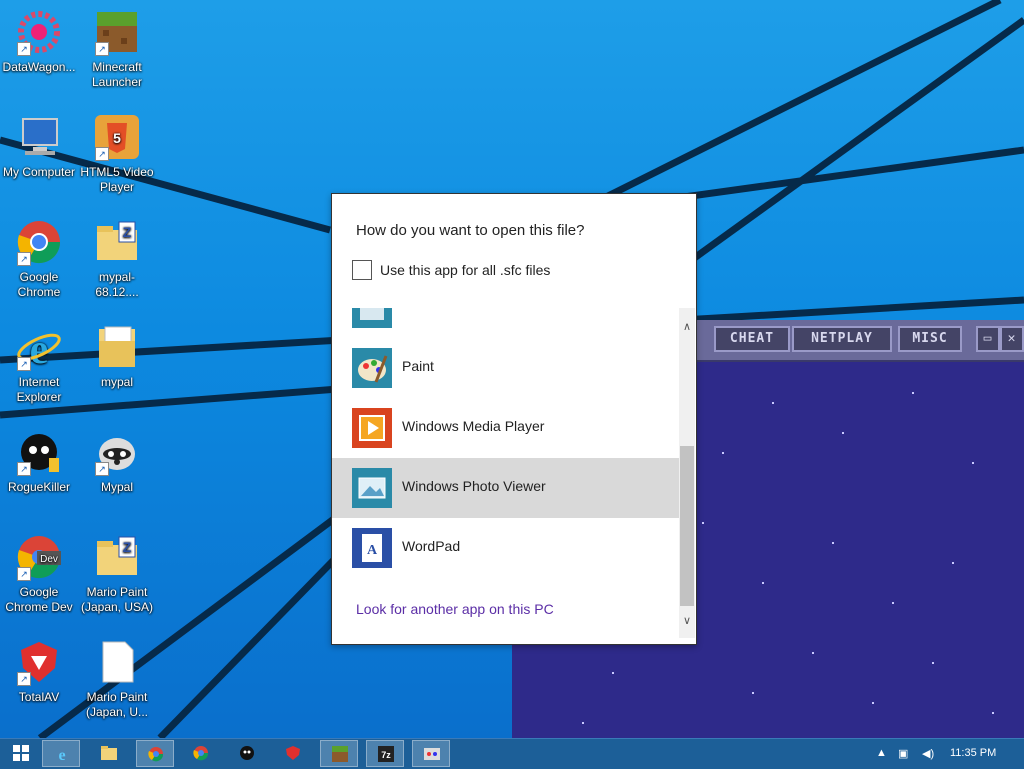 The height and width of the screenshot is (769, 1024). I want to click on app-item-paint: Paint, so click(505, 368).